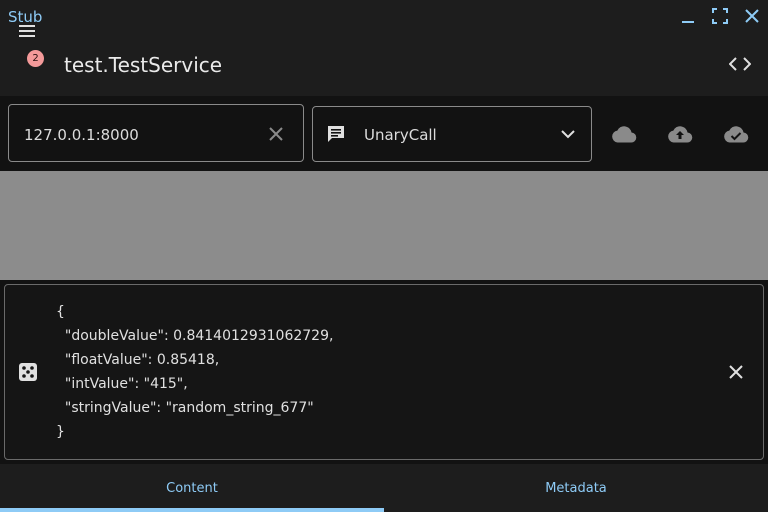 This screenshot has height=512, width=768. What do you see at coordinates (336, 134) in the screenshot?
I see `message-icon` at bounding box center [336, 134].